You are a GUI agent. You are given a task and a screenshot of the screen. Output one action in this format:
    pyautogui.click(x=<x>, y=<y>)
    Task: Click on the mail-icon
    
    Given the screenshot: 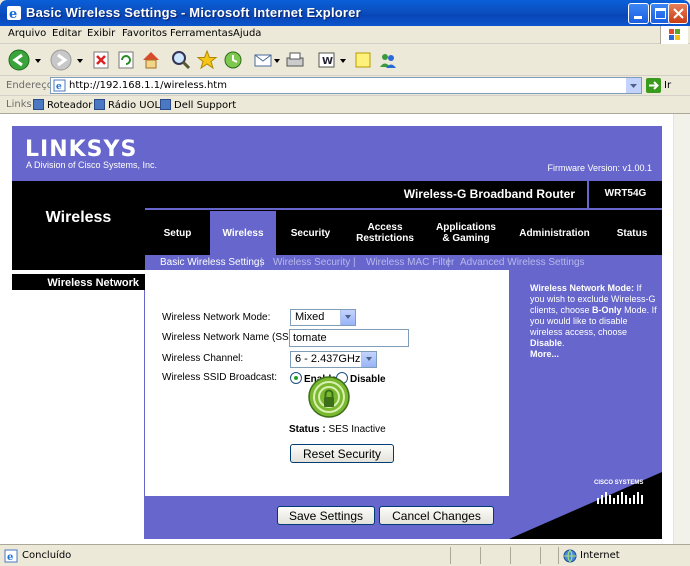 What is the action you would take?
    pyautogui.click(x=263, y=60)
    